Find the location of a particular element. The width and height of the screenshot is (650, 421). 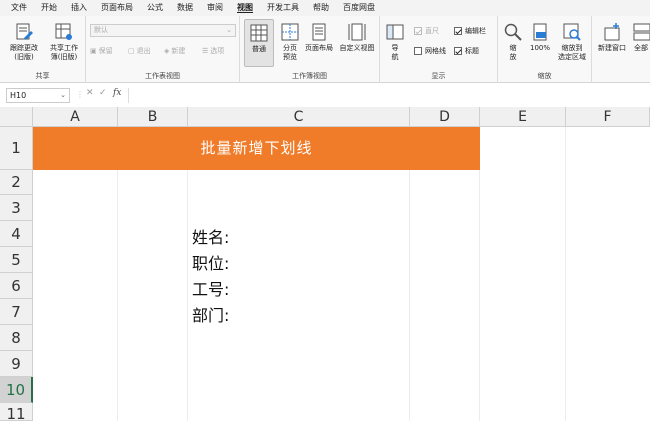

track-changes-button: 跟踪更改 (旧版) is located at coordinates (24, 42).